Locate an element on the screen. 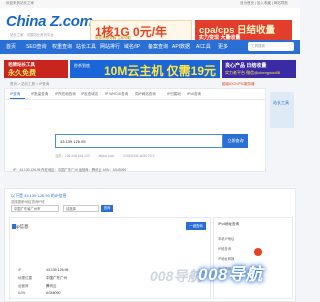 The image size is (320, 302). nav-item-seo: SEO查询 is located at coordinates (36, 46).